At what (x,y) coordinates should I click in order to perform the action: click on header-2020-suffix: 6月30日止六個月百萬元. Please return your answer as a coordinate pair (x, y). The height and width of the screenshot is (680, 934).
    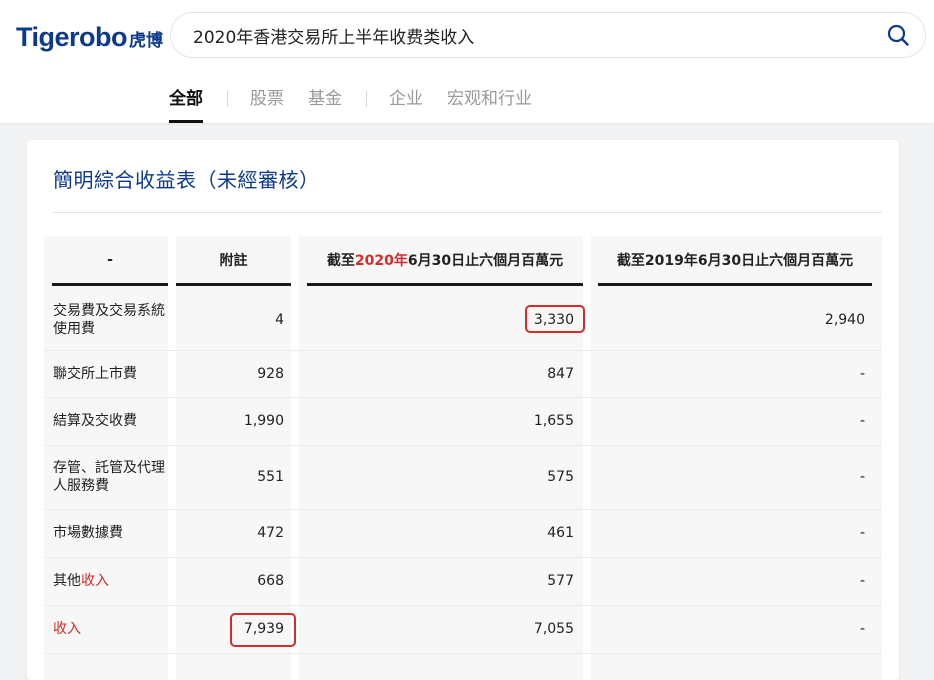
    Looking at the image, I should click on (485, 260).